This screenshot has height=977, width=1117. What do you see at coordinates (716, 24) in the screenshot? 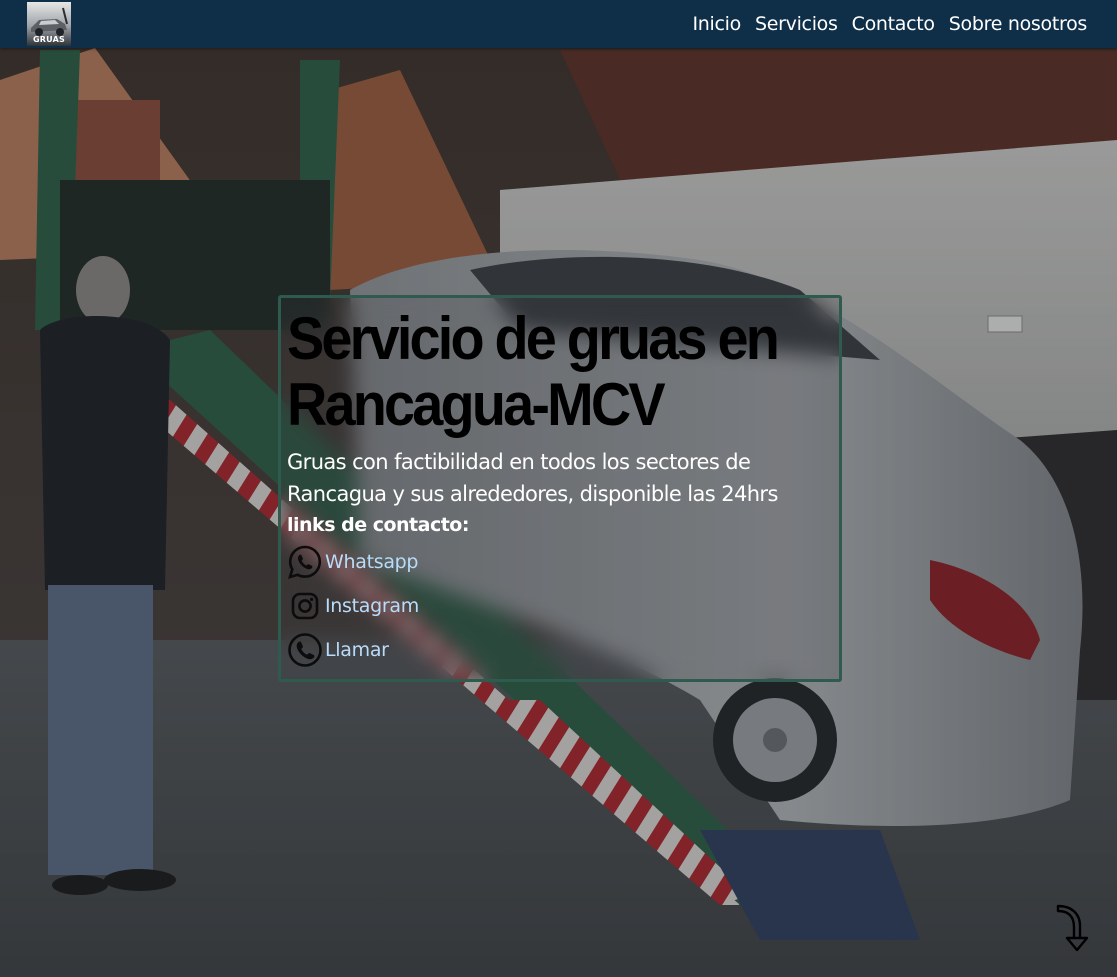
I see `nav-link-inicio: Inicio` at bounding box center [716, 24].